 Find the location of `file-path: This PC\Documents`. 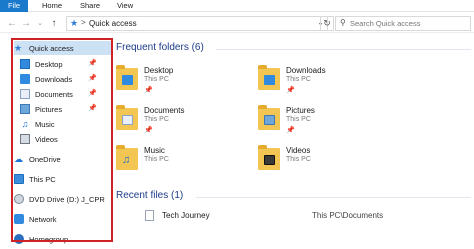

file-path: This PC\Documents is located at coordinates (348, 215).